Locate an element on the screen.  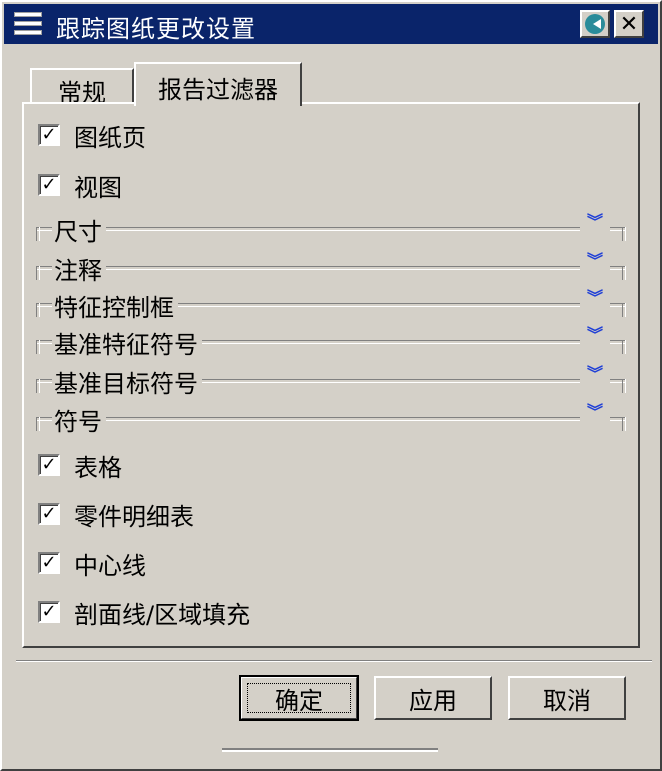
checkbox-label: 剖面线/区域填充 is located at coordinates (162, 614).